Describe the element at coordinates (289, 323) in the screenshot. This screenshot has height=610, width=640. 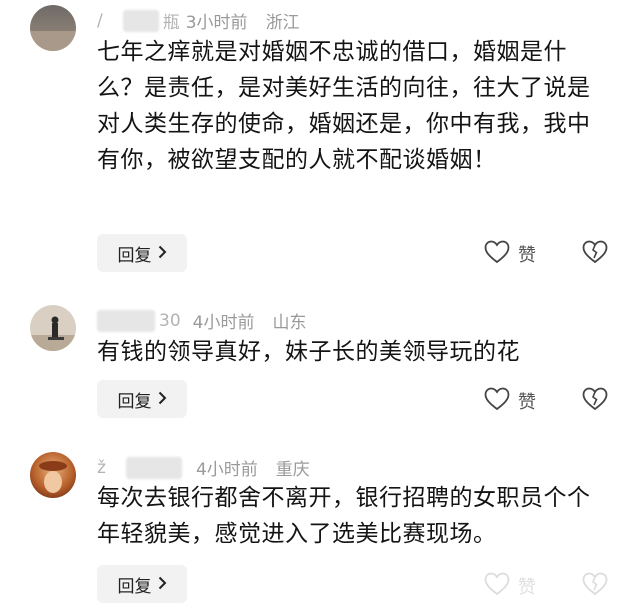
I see `comment-location: 山东` at that location.